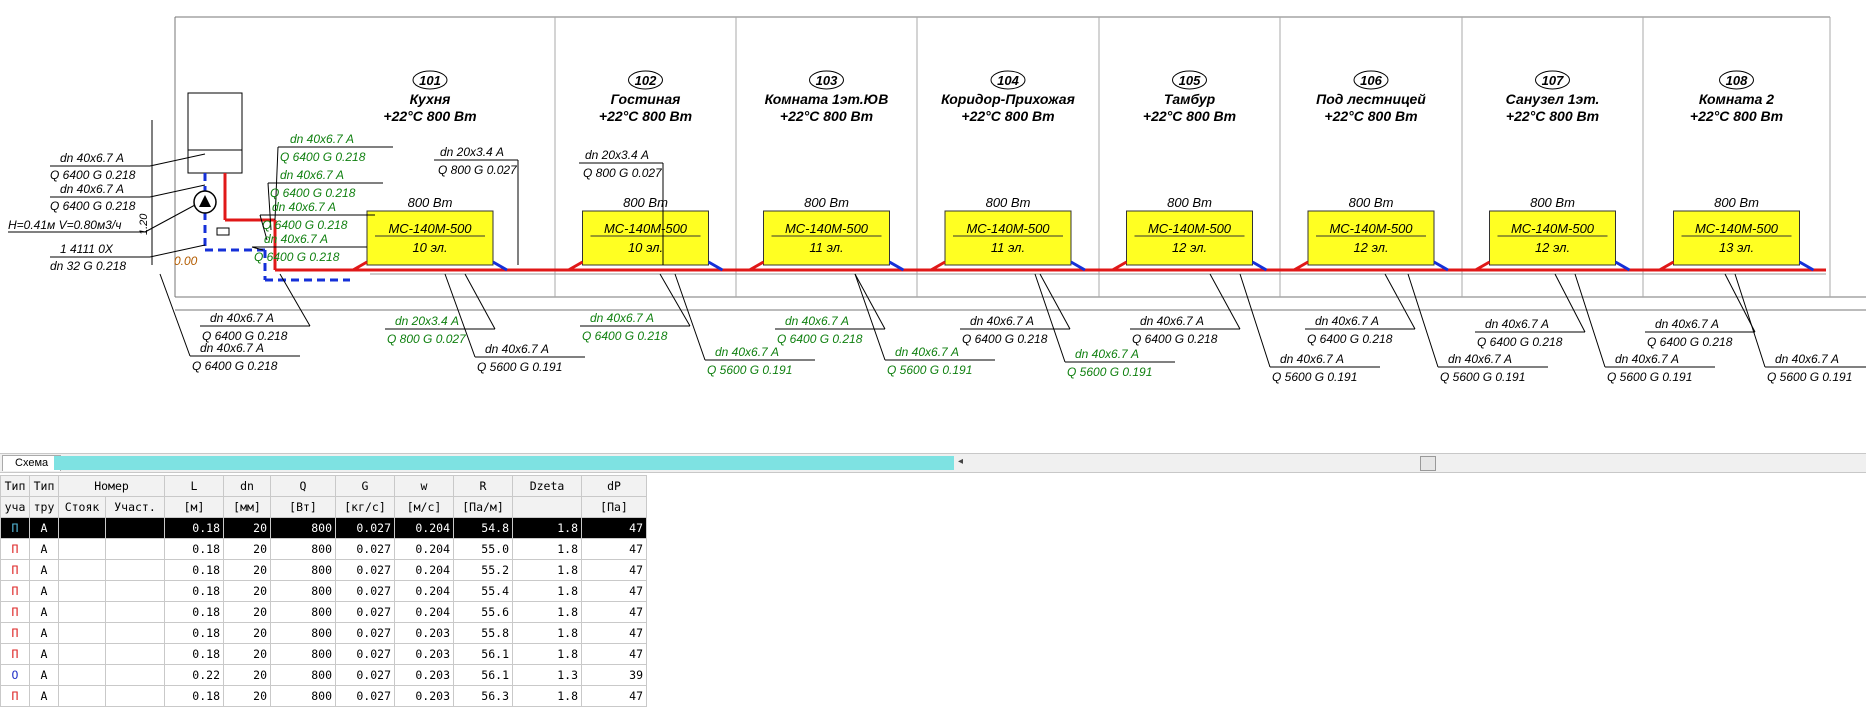  Describe the element at coordinates (44, 507) in the screenshot. I see `column-unit: тру` at that location.